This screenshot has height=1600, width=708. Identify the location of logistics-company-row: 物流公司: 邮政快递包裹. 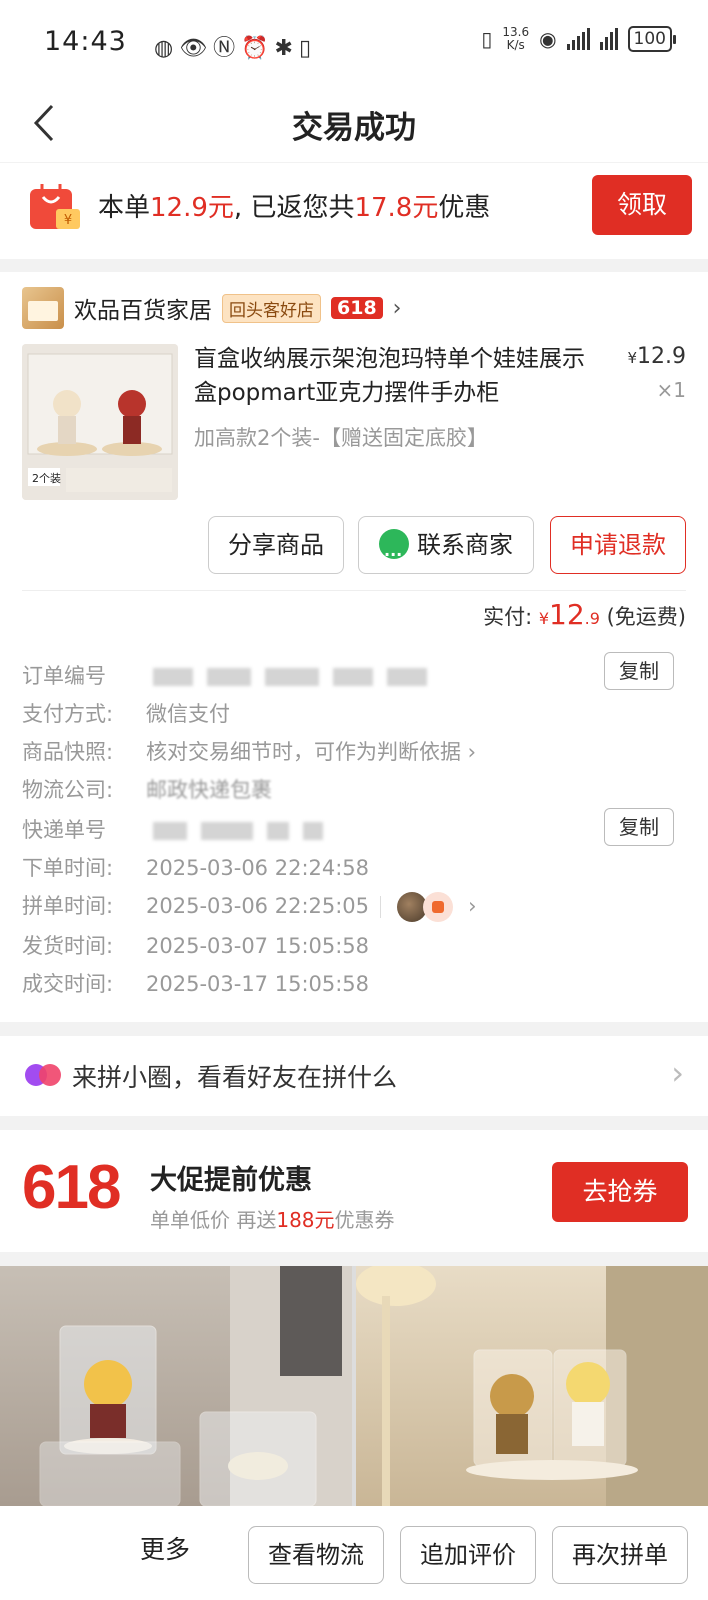
(147, 789).